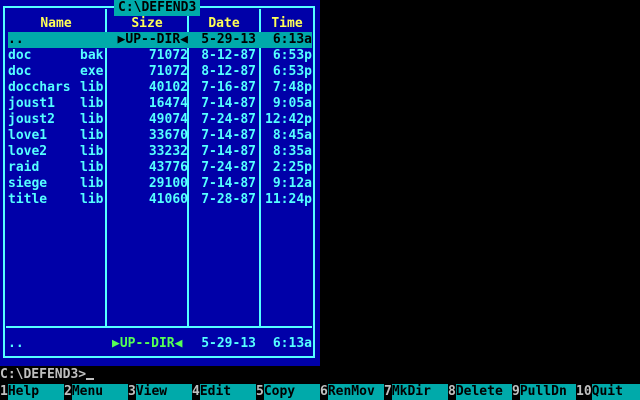 This screenshot has width=640, height=400. I want to click on fkey-edit: 4Edit, so click(224, 392).